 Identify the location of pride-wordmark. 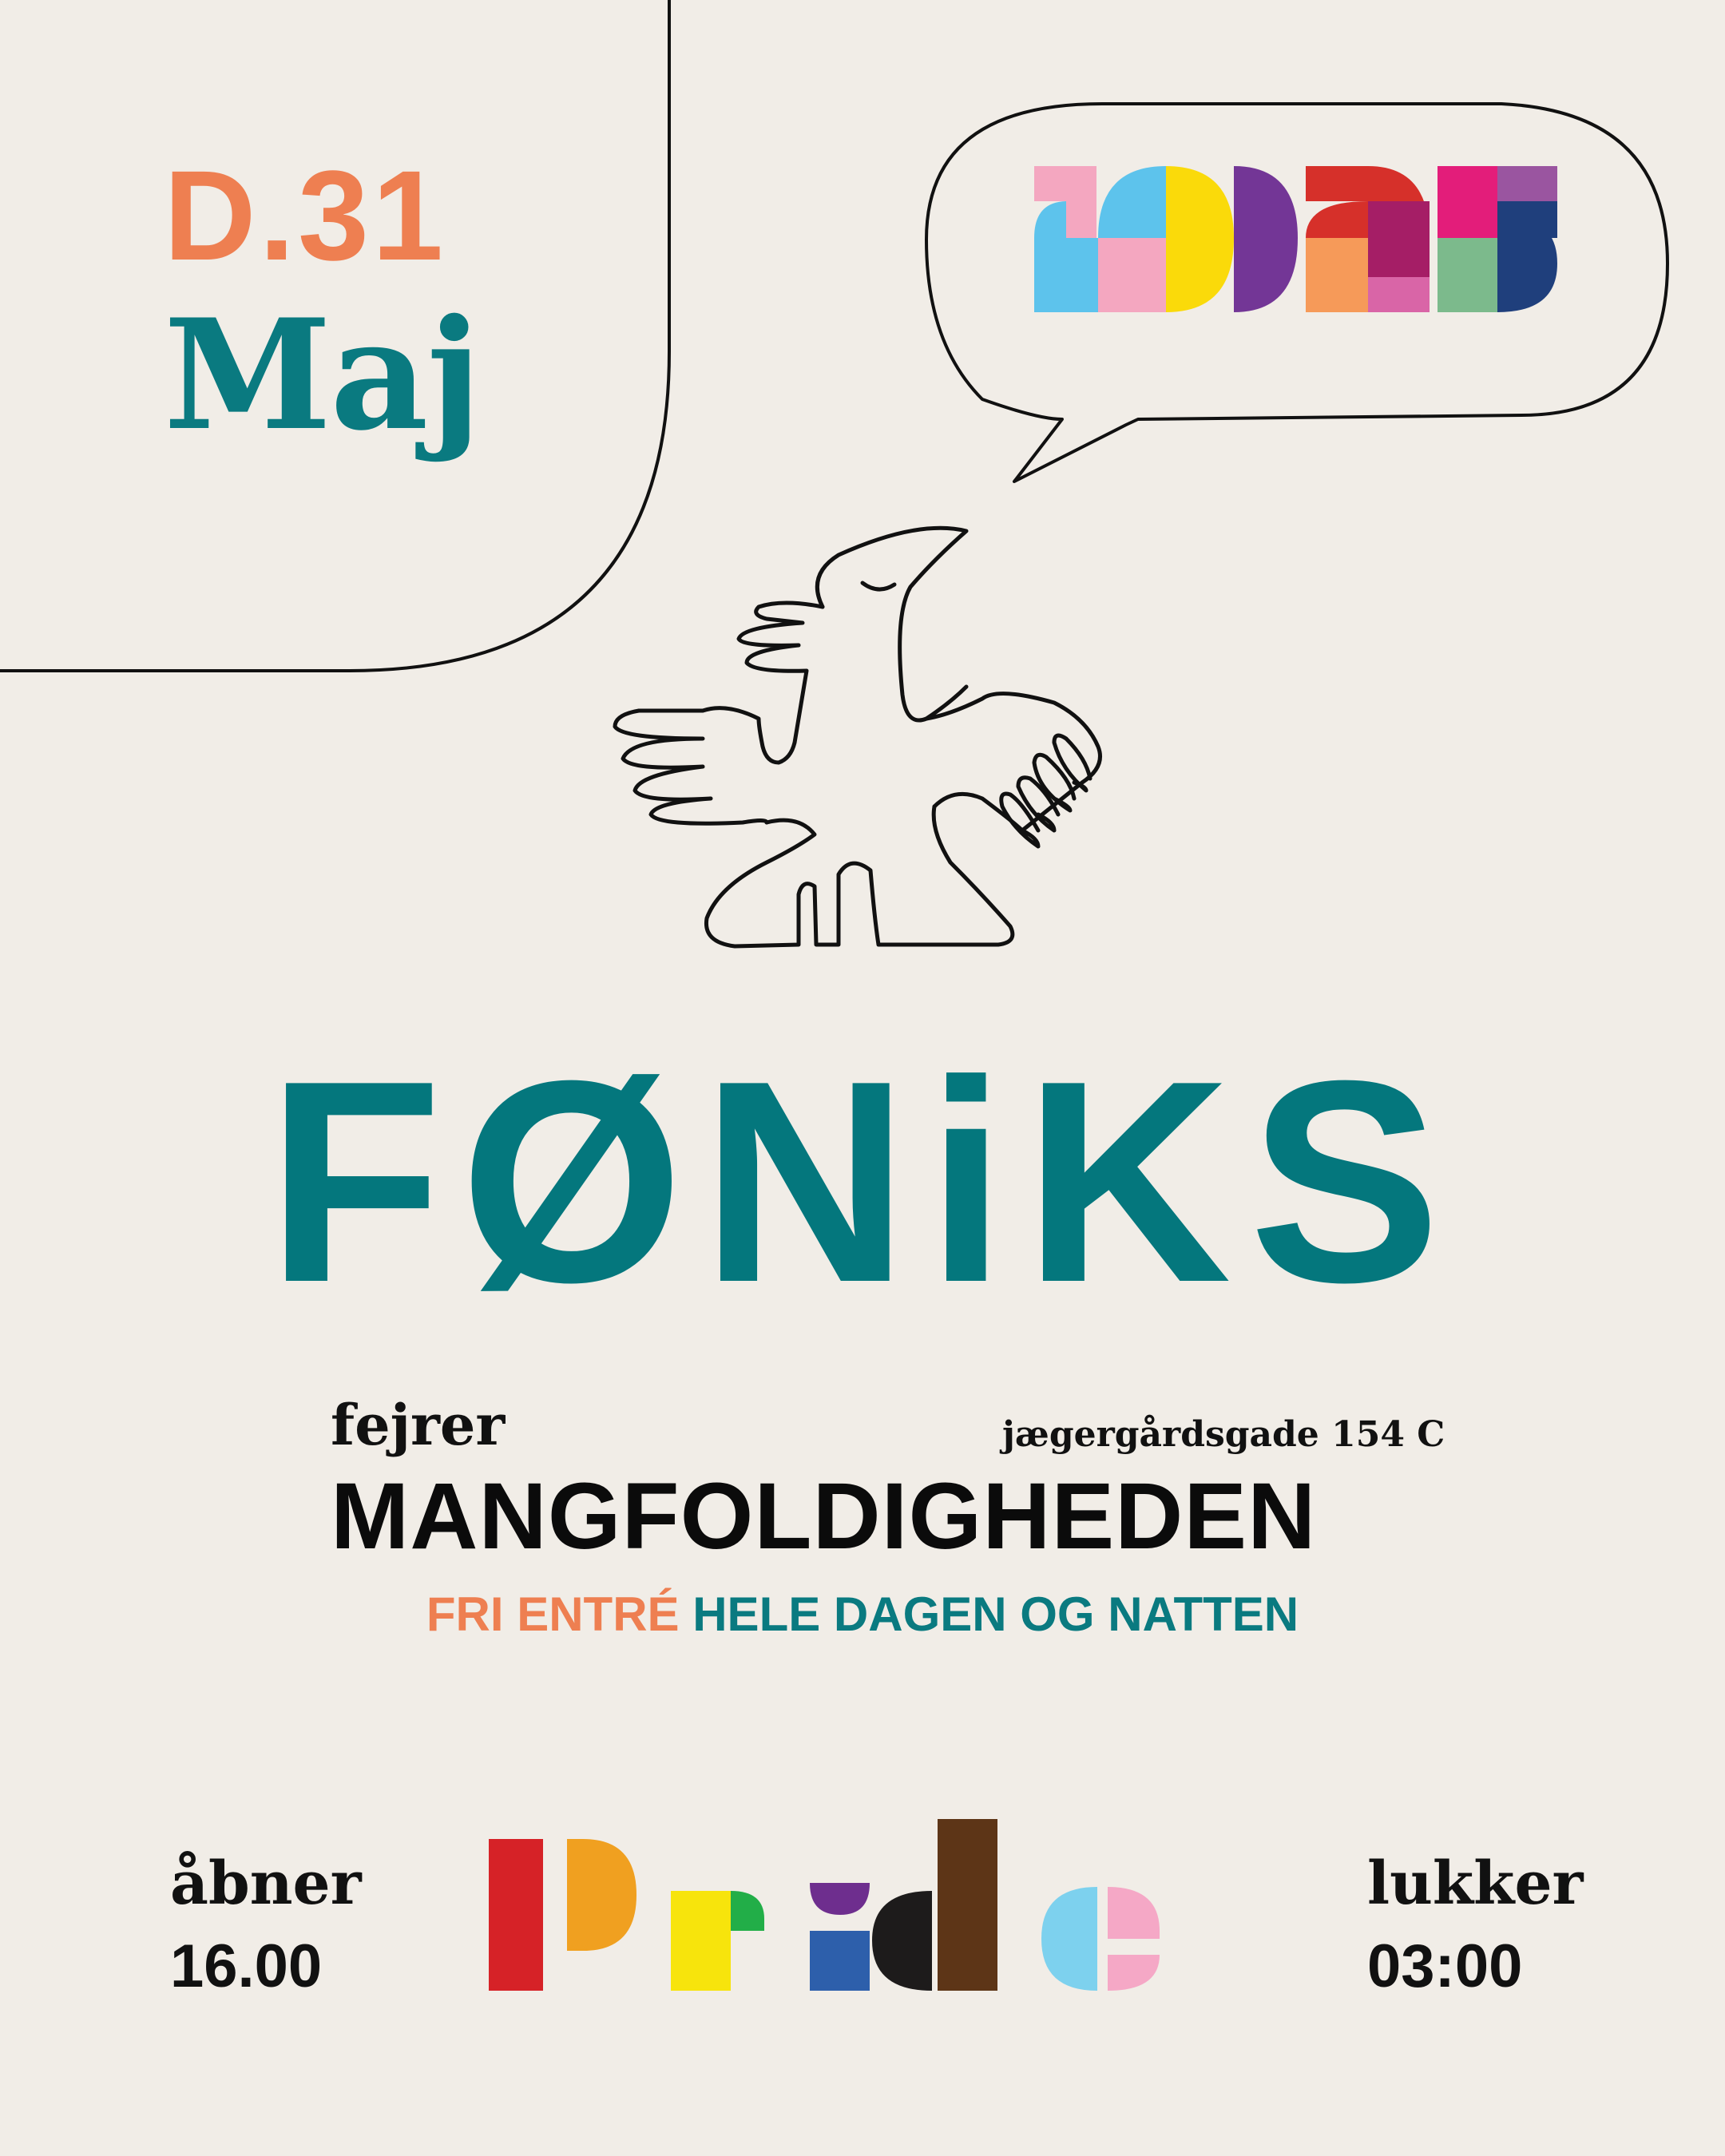
(824, 1905).